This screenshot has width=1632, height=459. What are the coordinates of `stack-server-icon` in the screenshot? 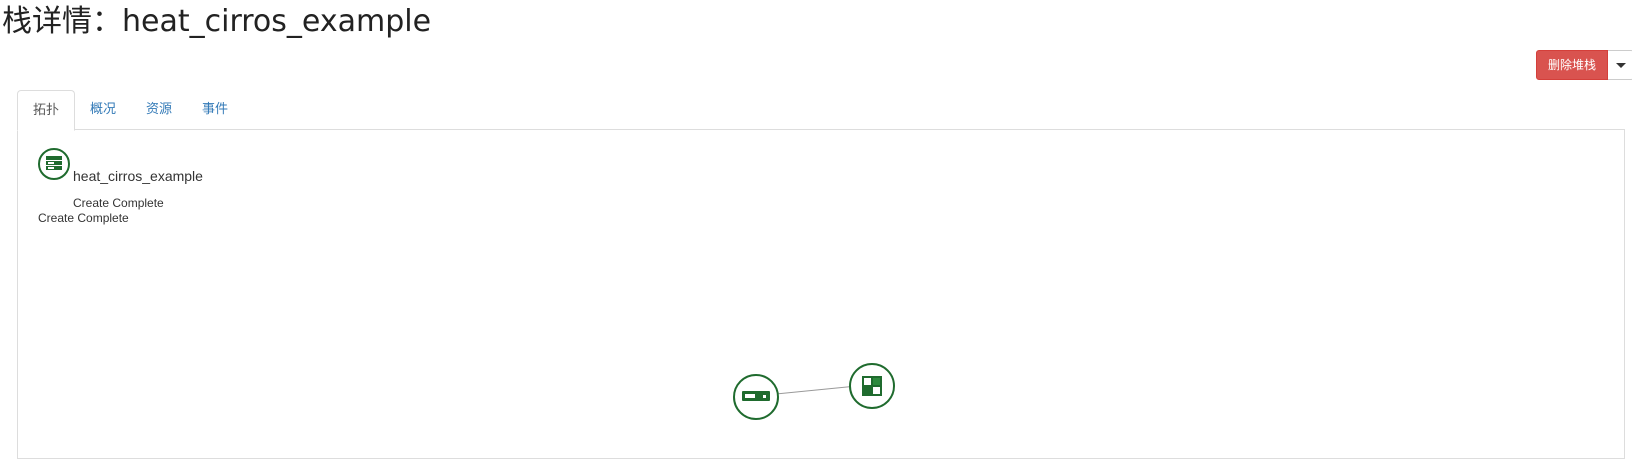 It's located at (54, 164).